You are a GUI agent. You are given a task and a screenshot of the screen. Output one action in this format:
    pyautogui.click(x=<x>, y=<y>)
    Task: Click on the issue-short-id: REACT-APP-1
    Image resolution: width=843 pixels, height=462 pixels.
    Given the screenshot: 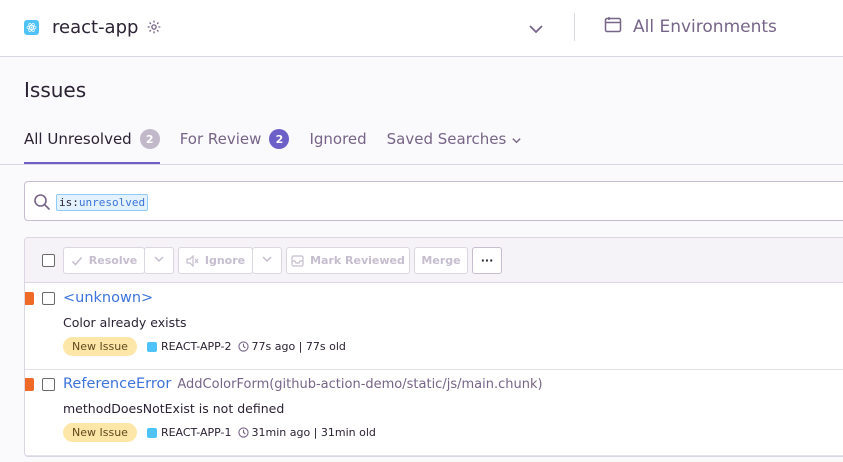 What is the action you would take?
    pyautogui.click(x=189, y=432)
    